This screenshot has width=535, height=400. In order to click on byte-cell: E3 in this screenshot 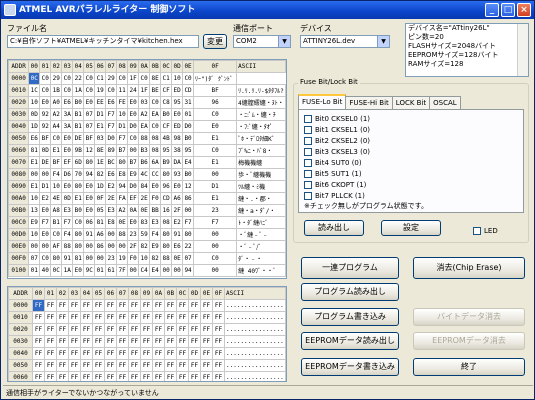, I will do `click(155, 222)`.